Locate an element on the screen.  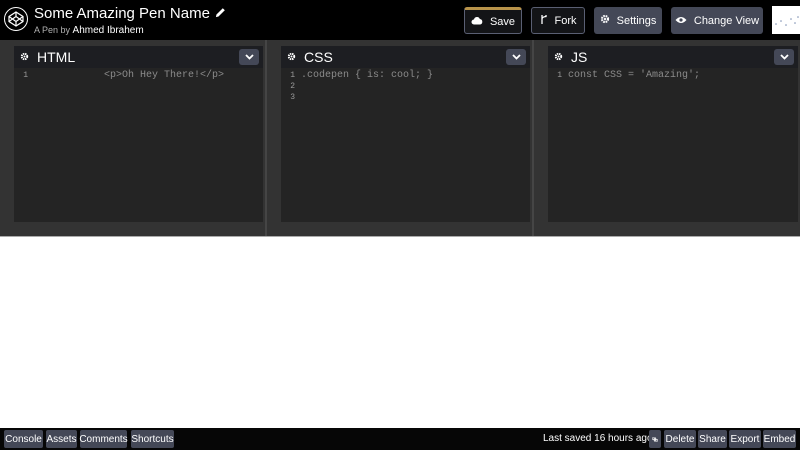
js-code: const CSS = 'Amazing'; is located at coordinates (634, 75).